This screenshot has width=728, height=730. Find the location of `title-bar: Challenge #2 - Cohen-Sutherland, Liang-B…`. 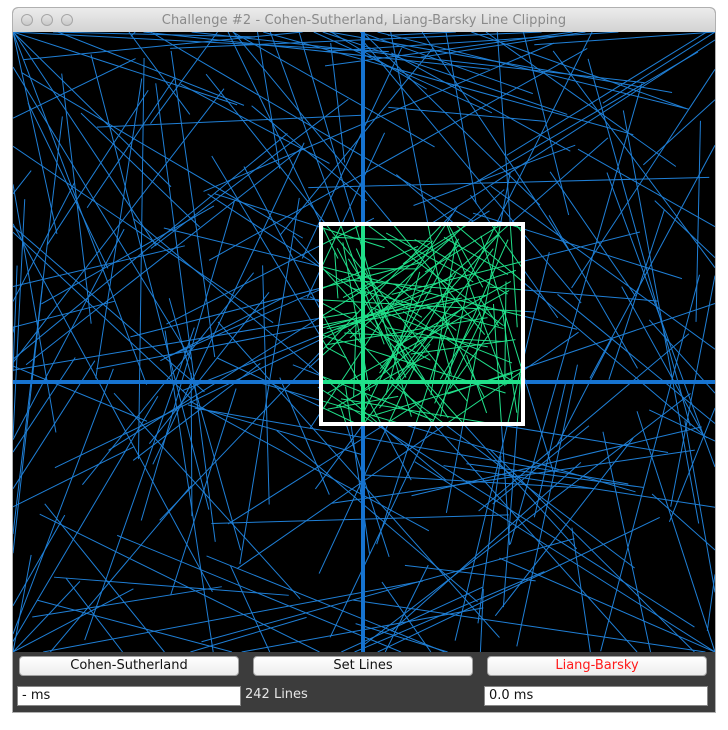

title-bar: Challenge #2 - Cohen-Sutherland, Liang-B… is located at coordinates (364, 20).